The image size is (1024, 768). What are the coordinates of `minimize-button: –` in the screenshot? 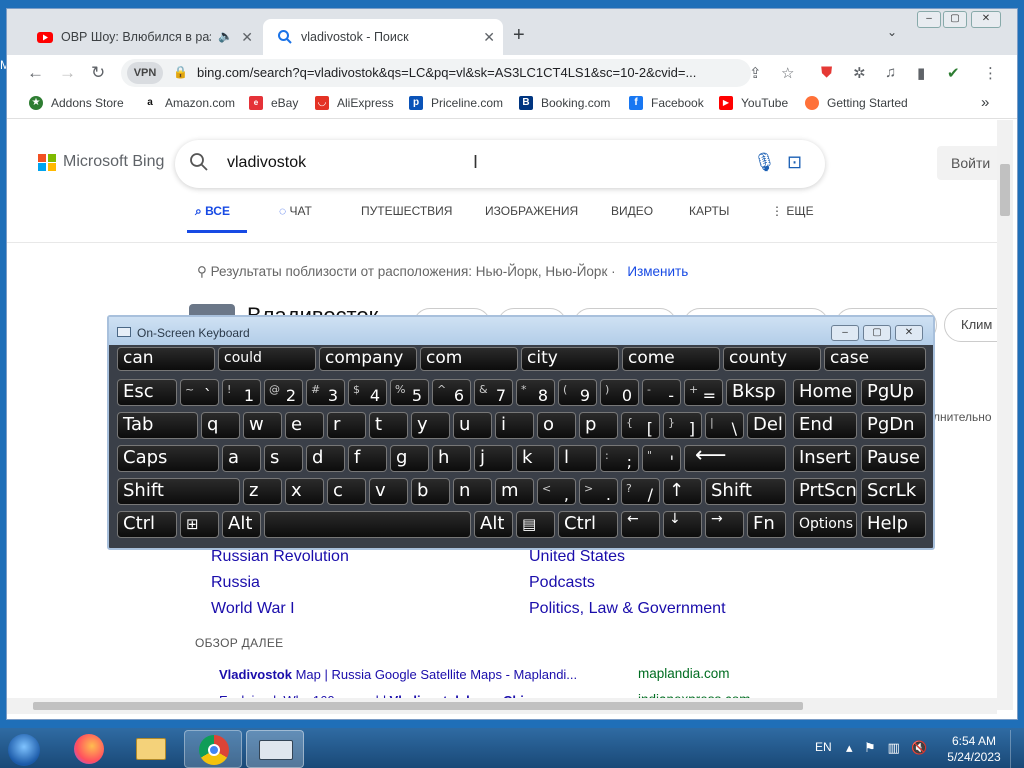 It's located at (929, 19).